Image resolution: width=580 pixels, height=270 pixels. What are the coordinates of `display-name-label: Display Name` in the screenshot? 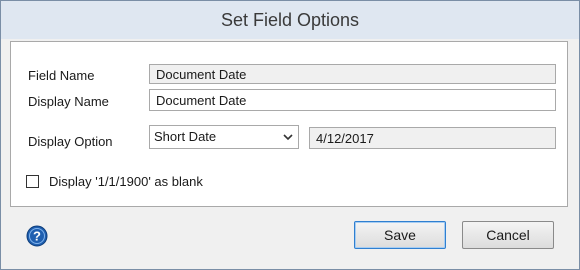 It's located at (68, 101).